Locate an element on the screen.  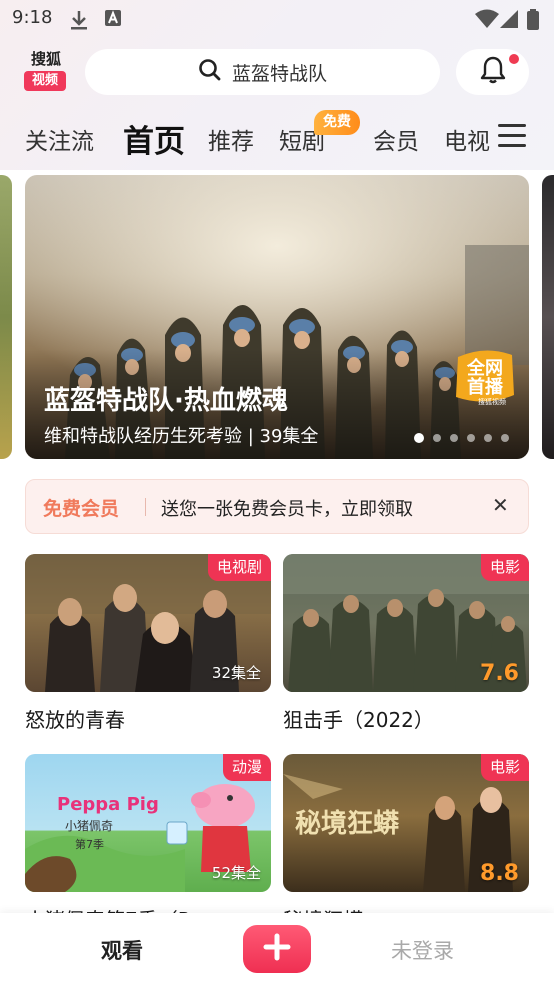
bell-icon is located at coordinates (493, 72).